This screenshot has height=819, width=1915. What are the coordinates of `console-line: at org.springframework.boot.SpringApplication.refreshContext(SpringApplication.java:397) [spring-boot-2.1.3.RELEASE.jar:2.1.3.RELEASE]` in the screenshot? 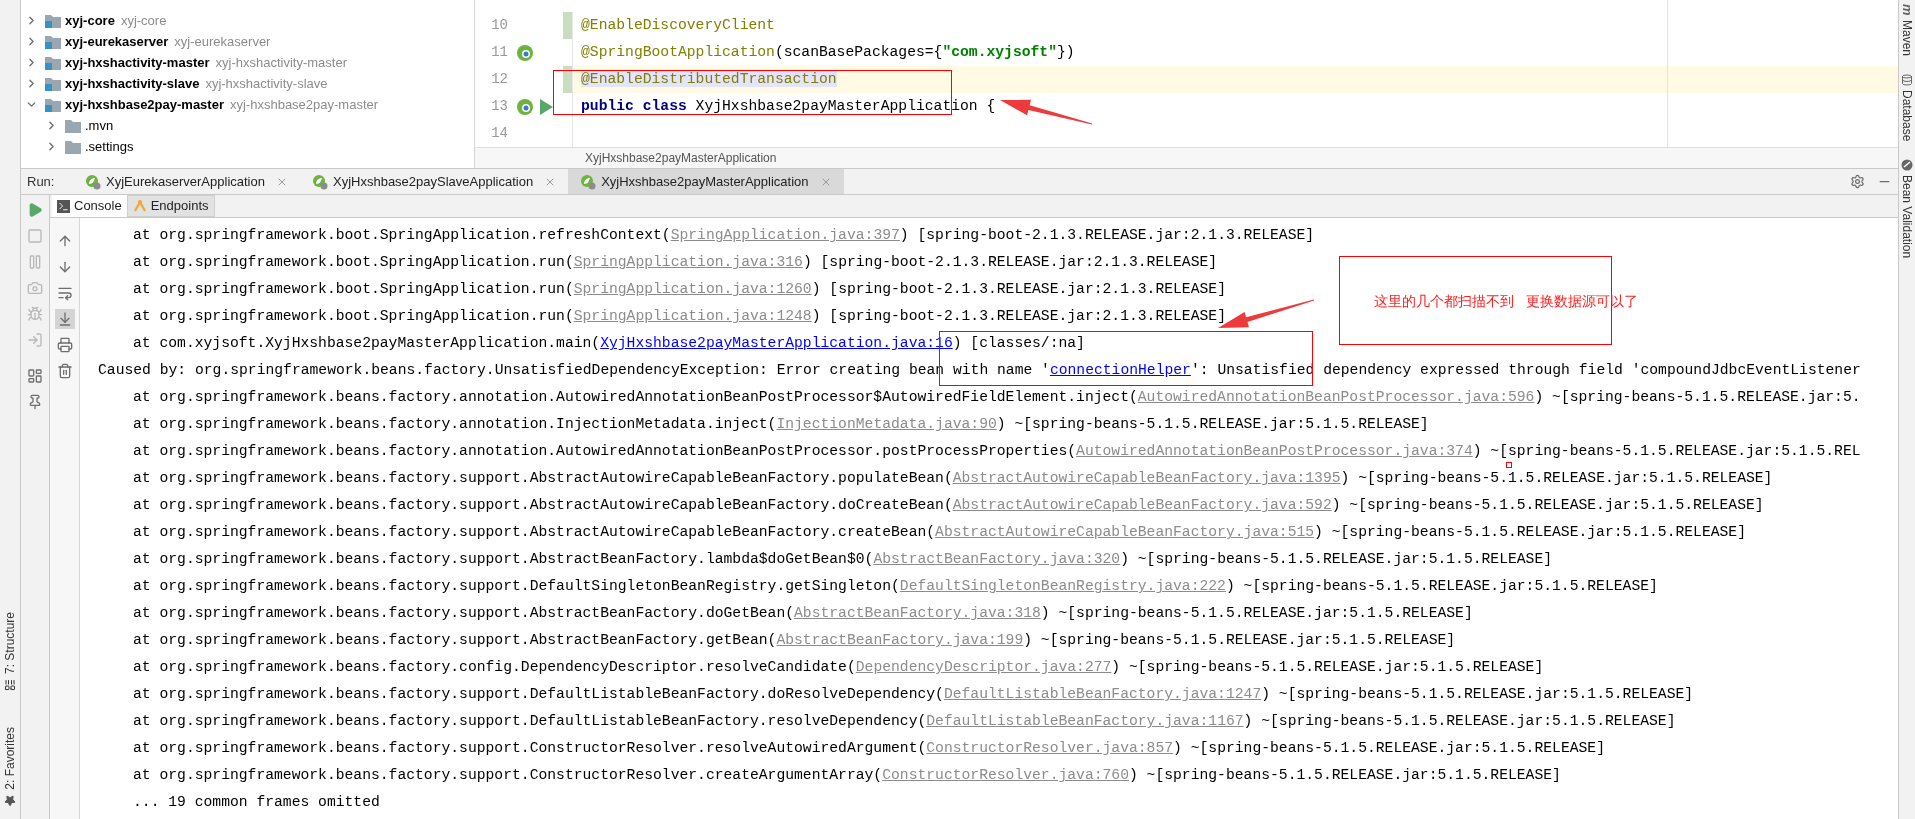 It's located at (724, 235).